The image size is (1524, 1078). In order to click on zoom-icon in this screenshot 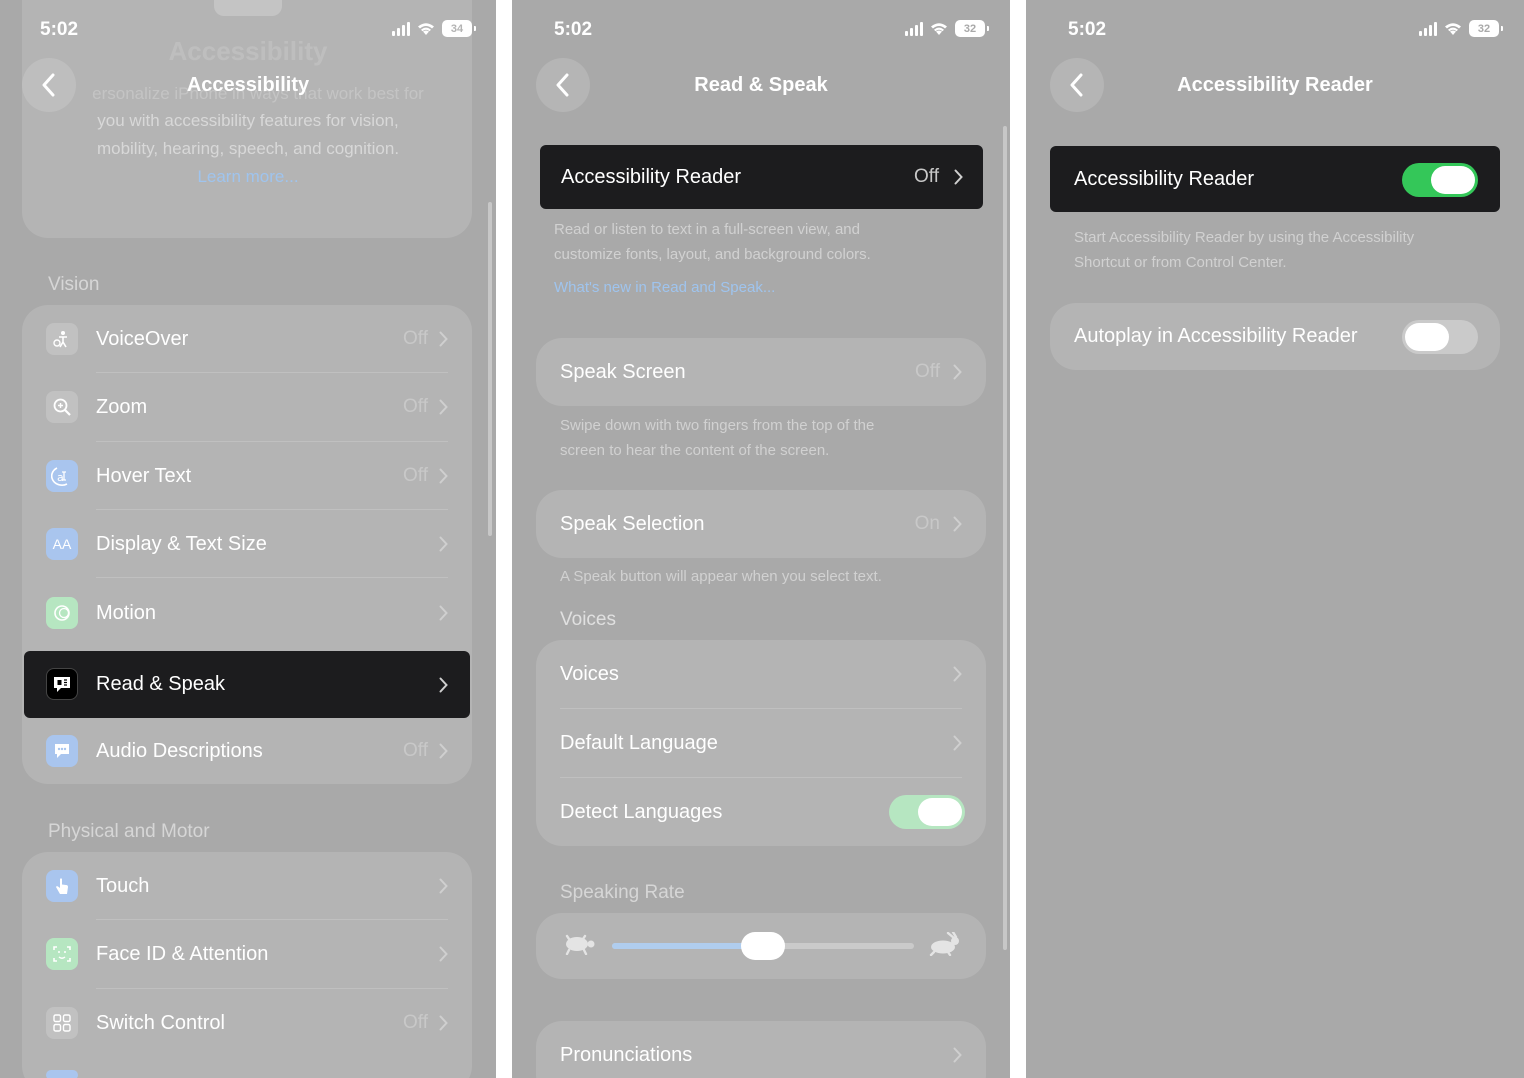, I will do `click(62, 407)`.